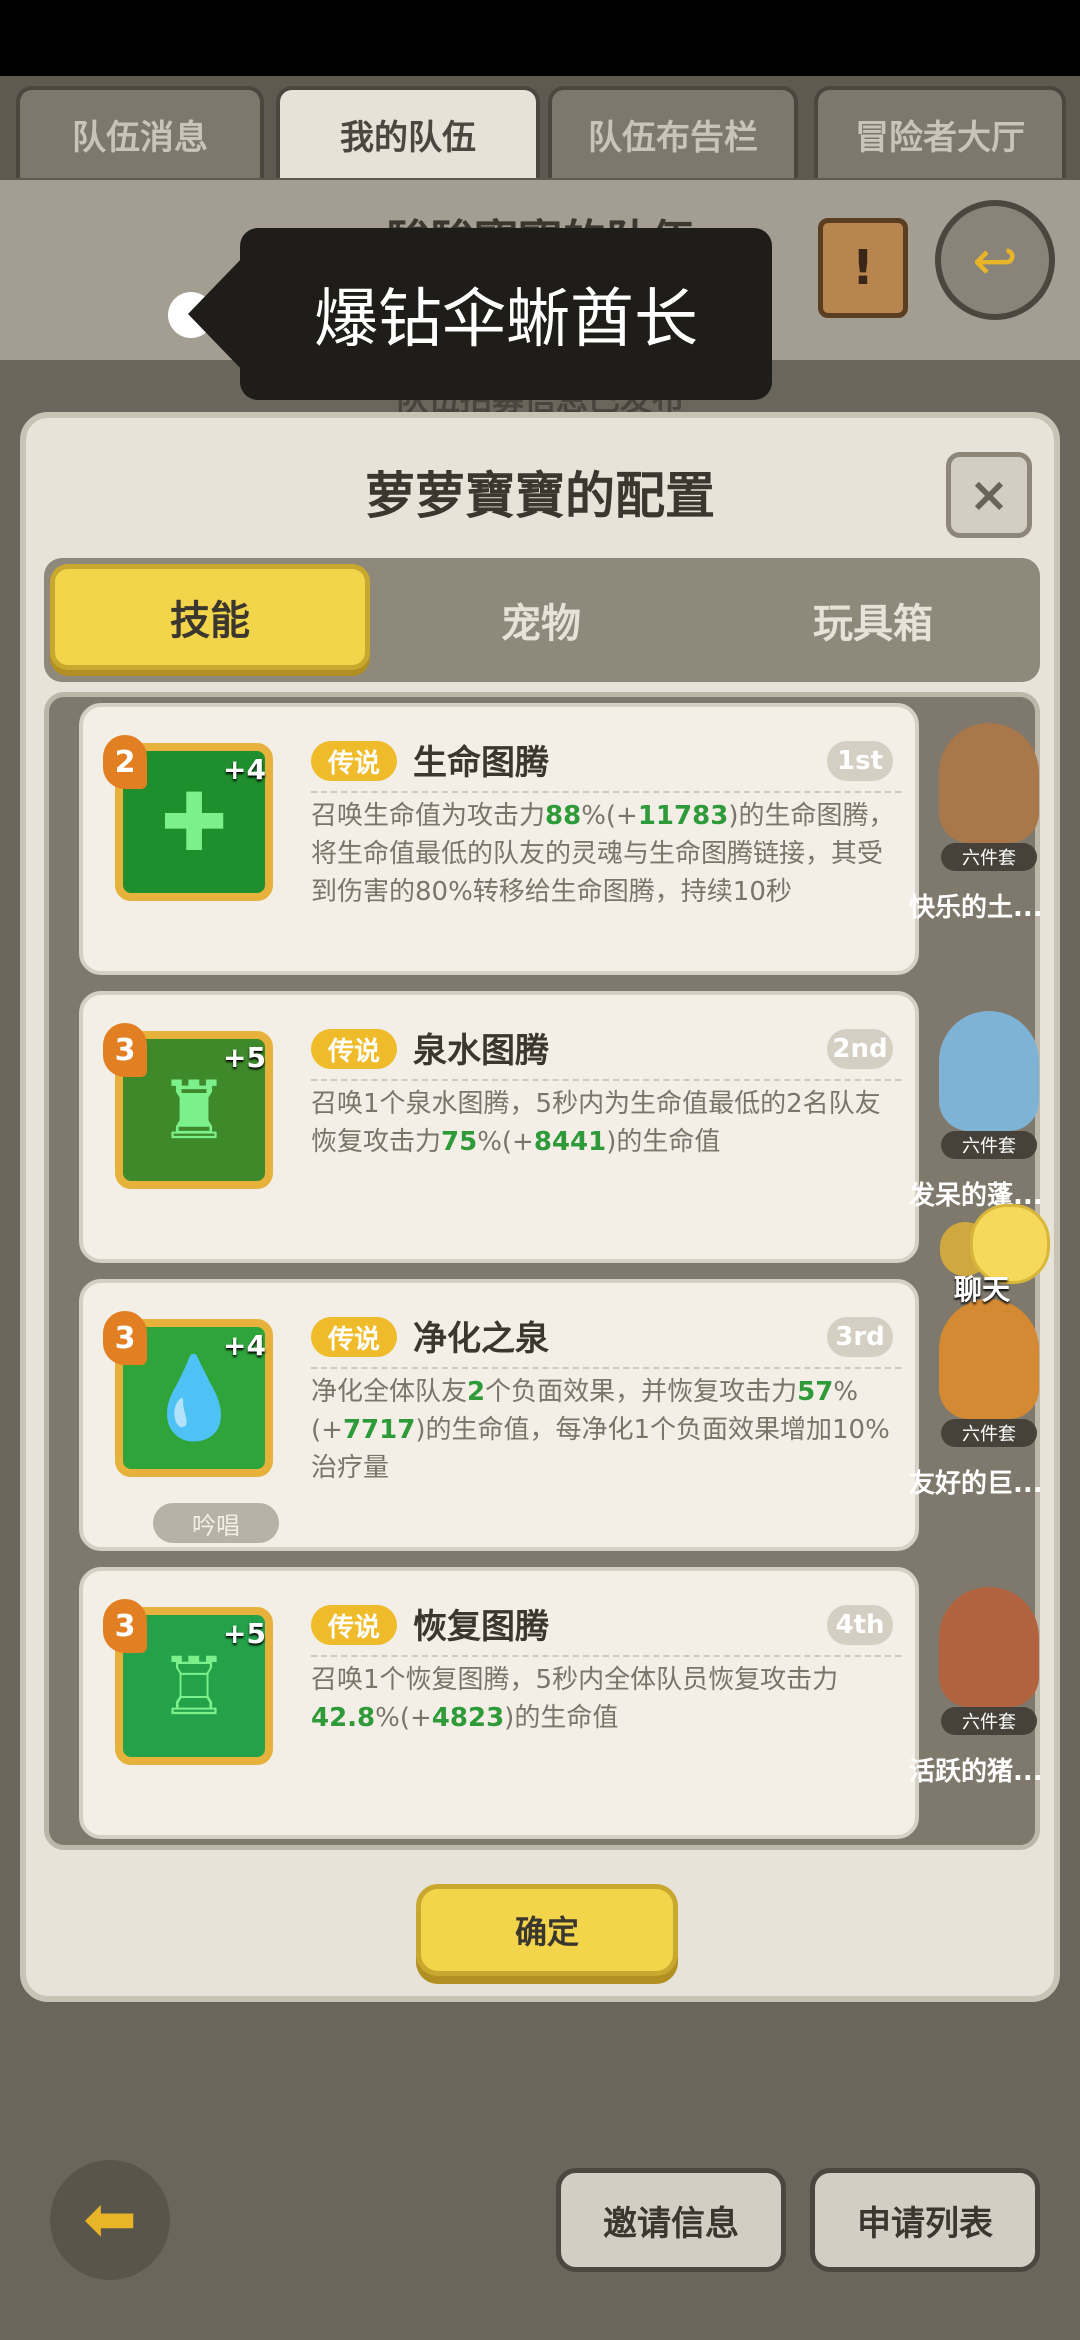 The image size is (1080, 2340). Describe the element at coordinates (481, 1339) in the screenshot. I see `skill-name: 净化之泉` at that location.